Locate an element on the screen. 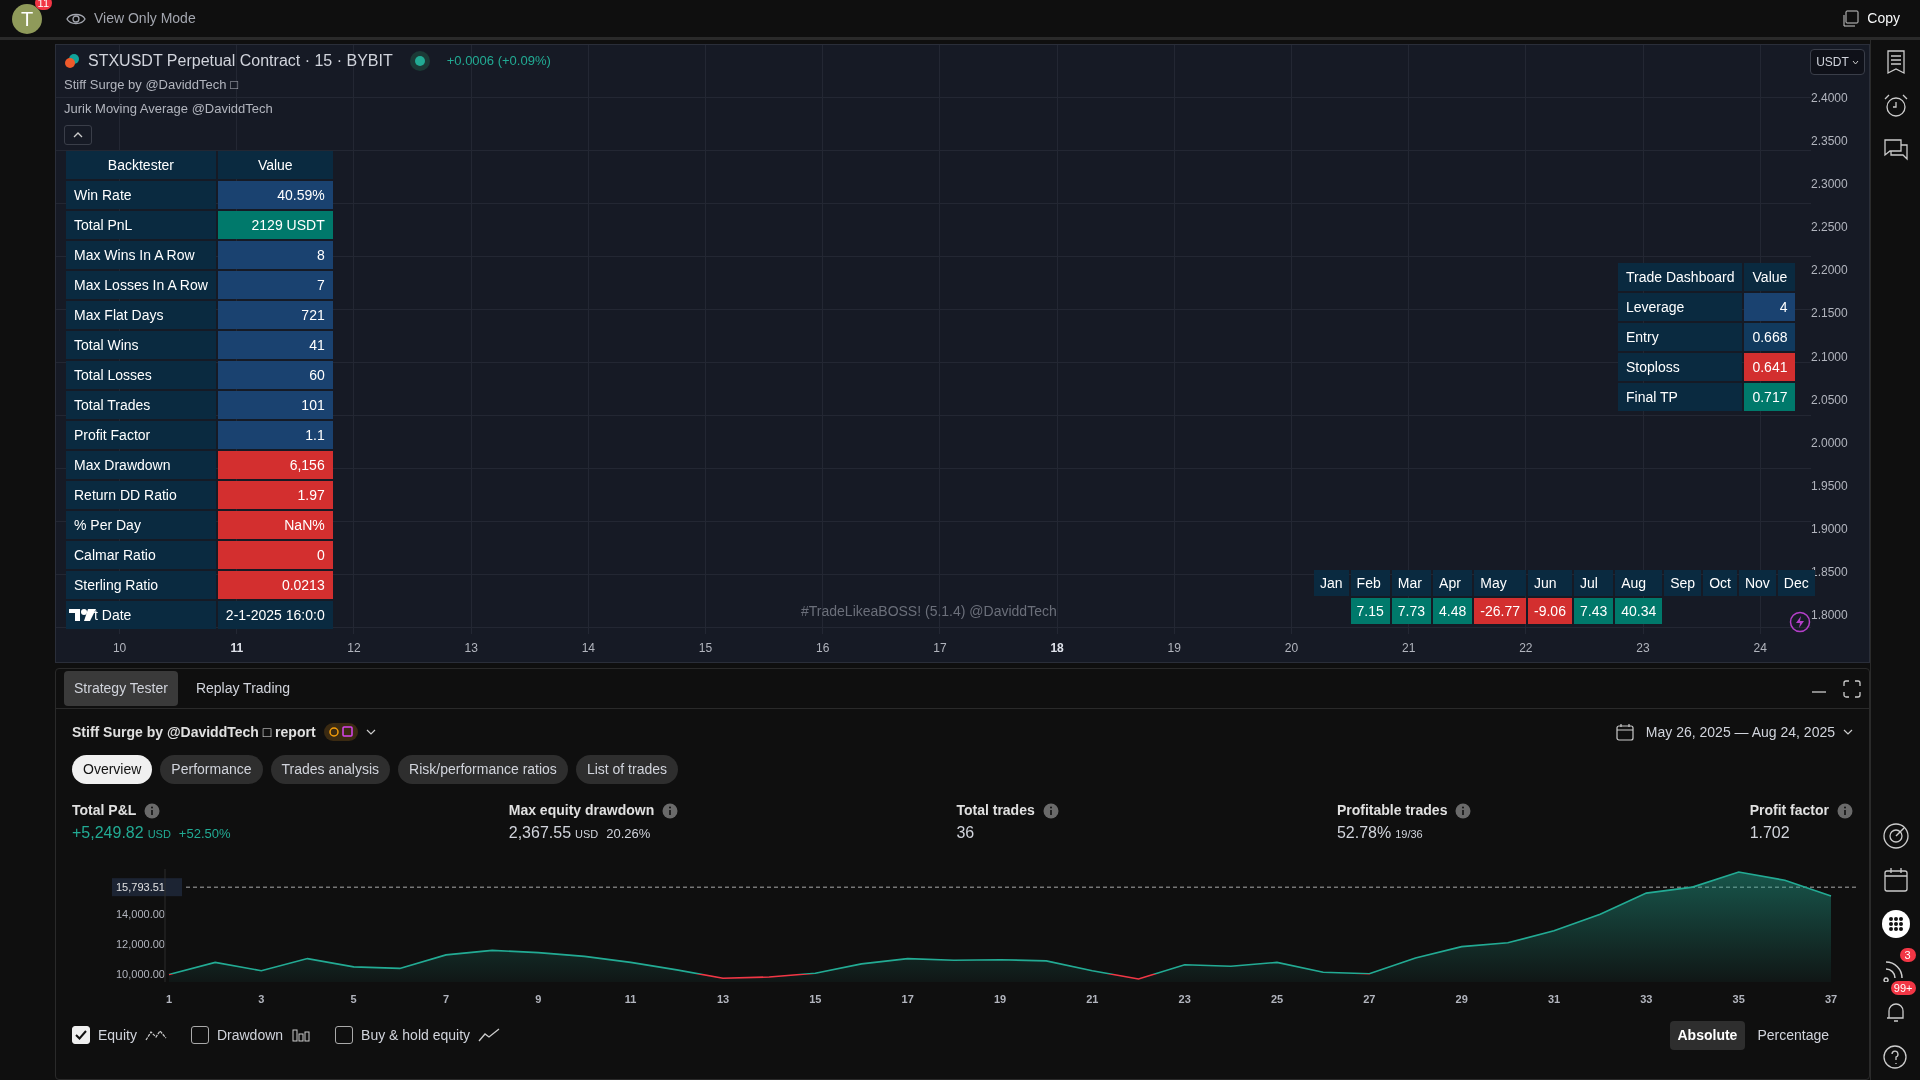  stat-label: Max equity drawdown is located at coordinates (581, 811).